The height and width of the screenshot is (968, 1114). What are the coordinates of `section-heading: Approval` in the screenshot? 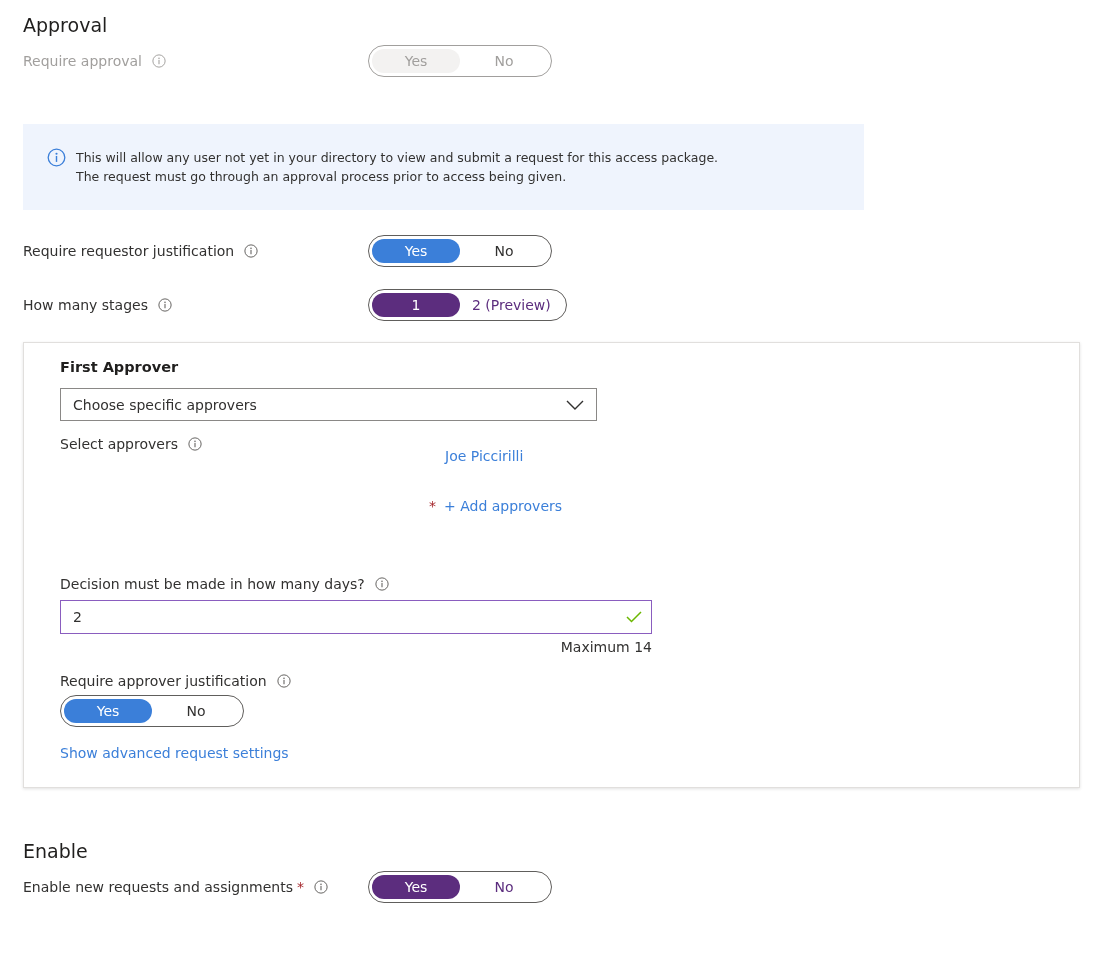 It's located at (66, 25).